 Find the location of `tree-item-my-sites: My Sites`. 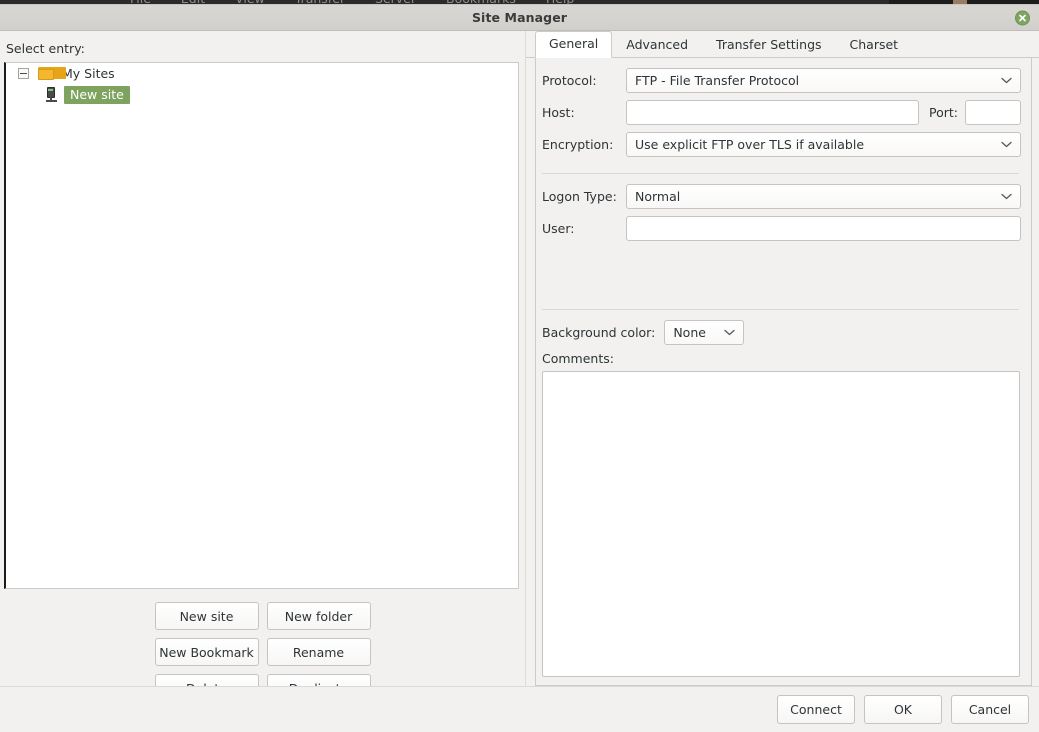

tree-item-my-sites: My Sites is located at coordinates (262, 73).